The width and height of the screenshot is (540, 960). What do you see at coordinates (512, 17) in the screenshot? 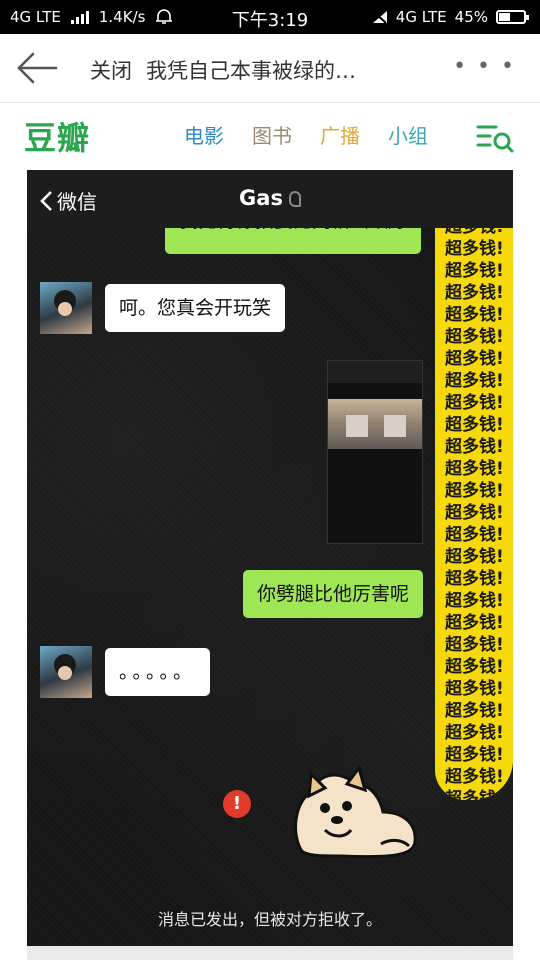
I see `battery-icon` at bounding box center [512, 17].